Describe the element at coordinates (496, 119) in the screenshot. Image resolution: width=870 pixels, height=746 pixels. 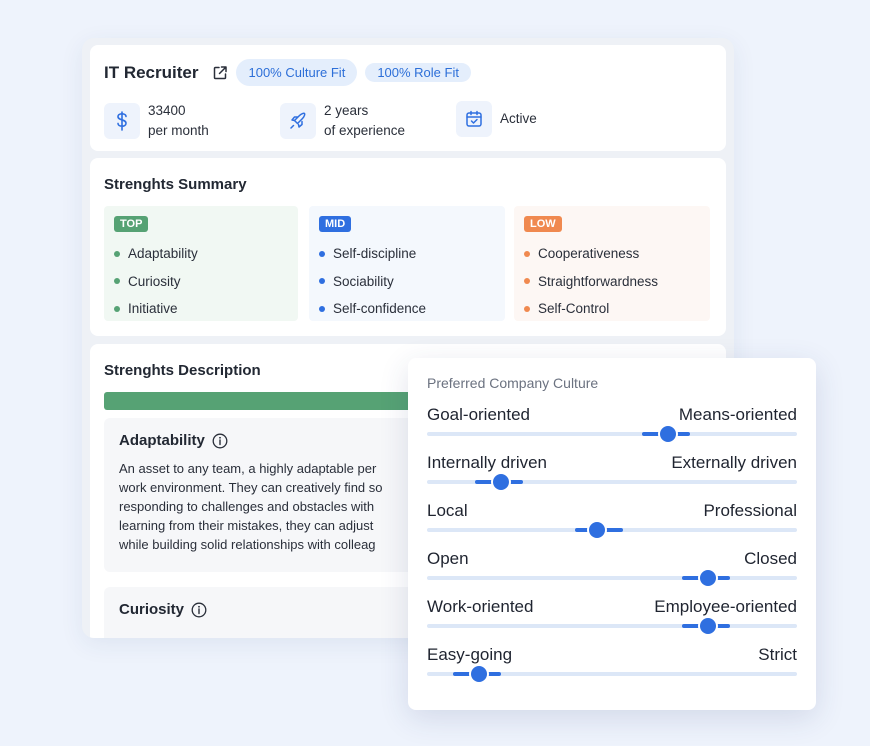
I see `status-info: Active` at that location.